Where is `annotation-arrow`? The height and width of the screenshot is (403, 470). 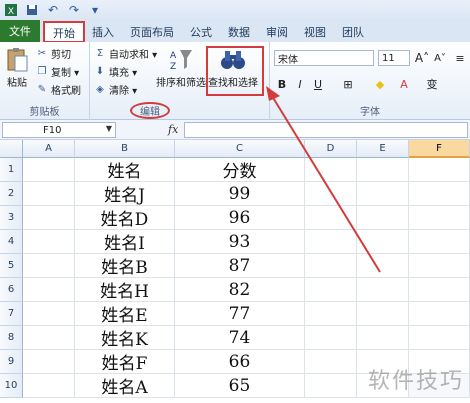 annotation-arrow is located at coordinates (323, 179).